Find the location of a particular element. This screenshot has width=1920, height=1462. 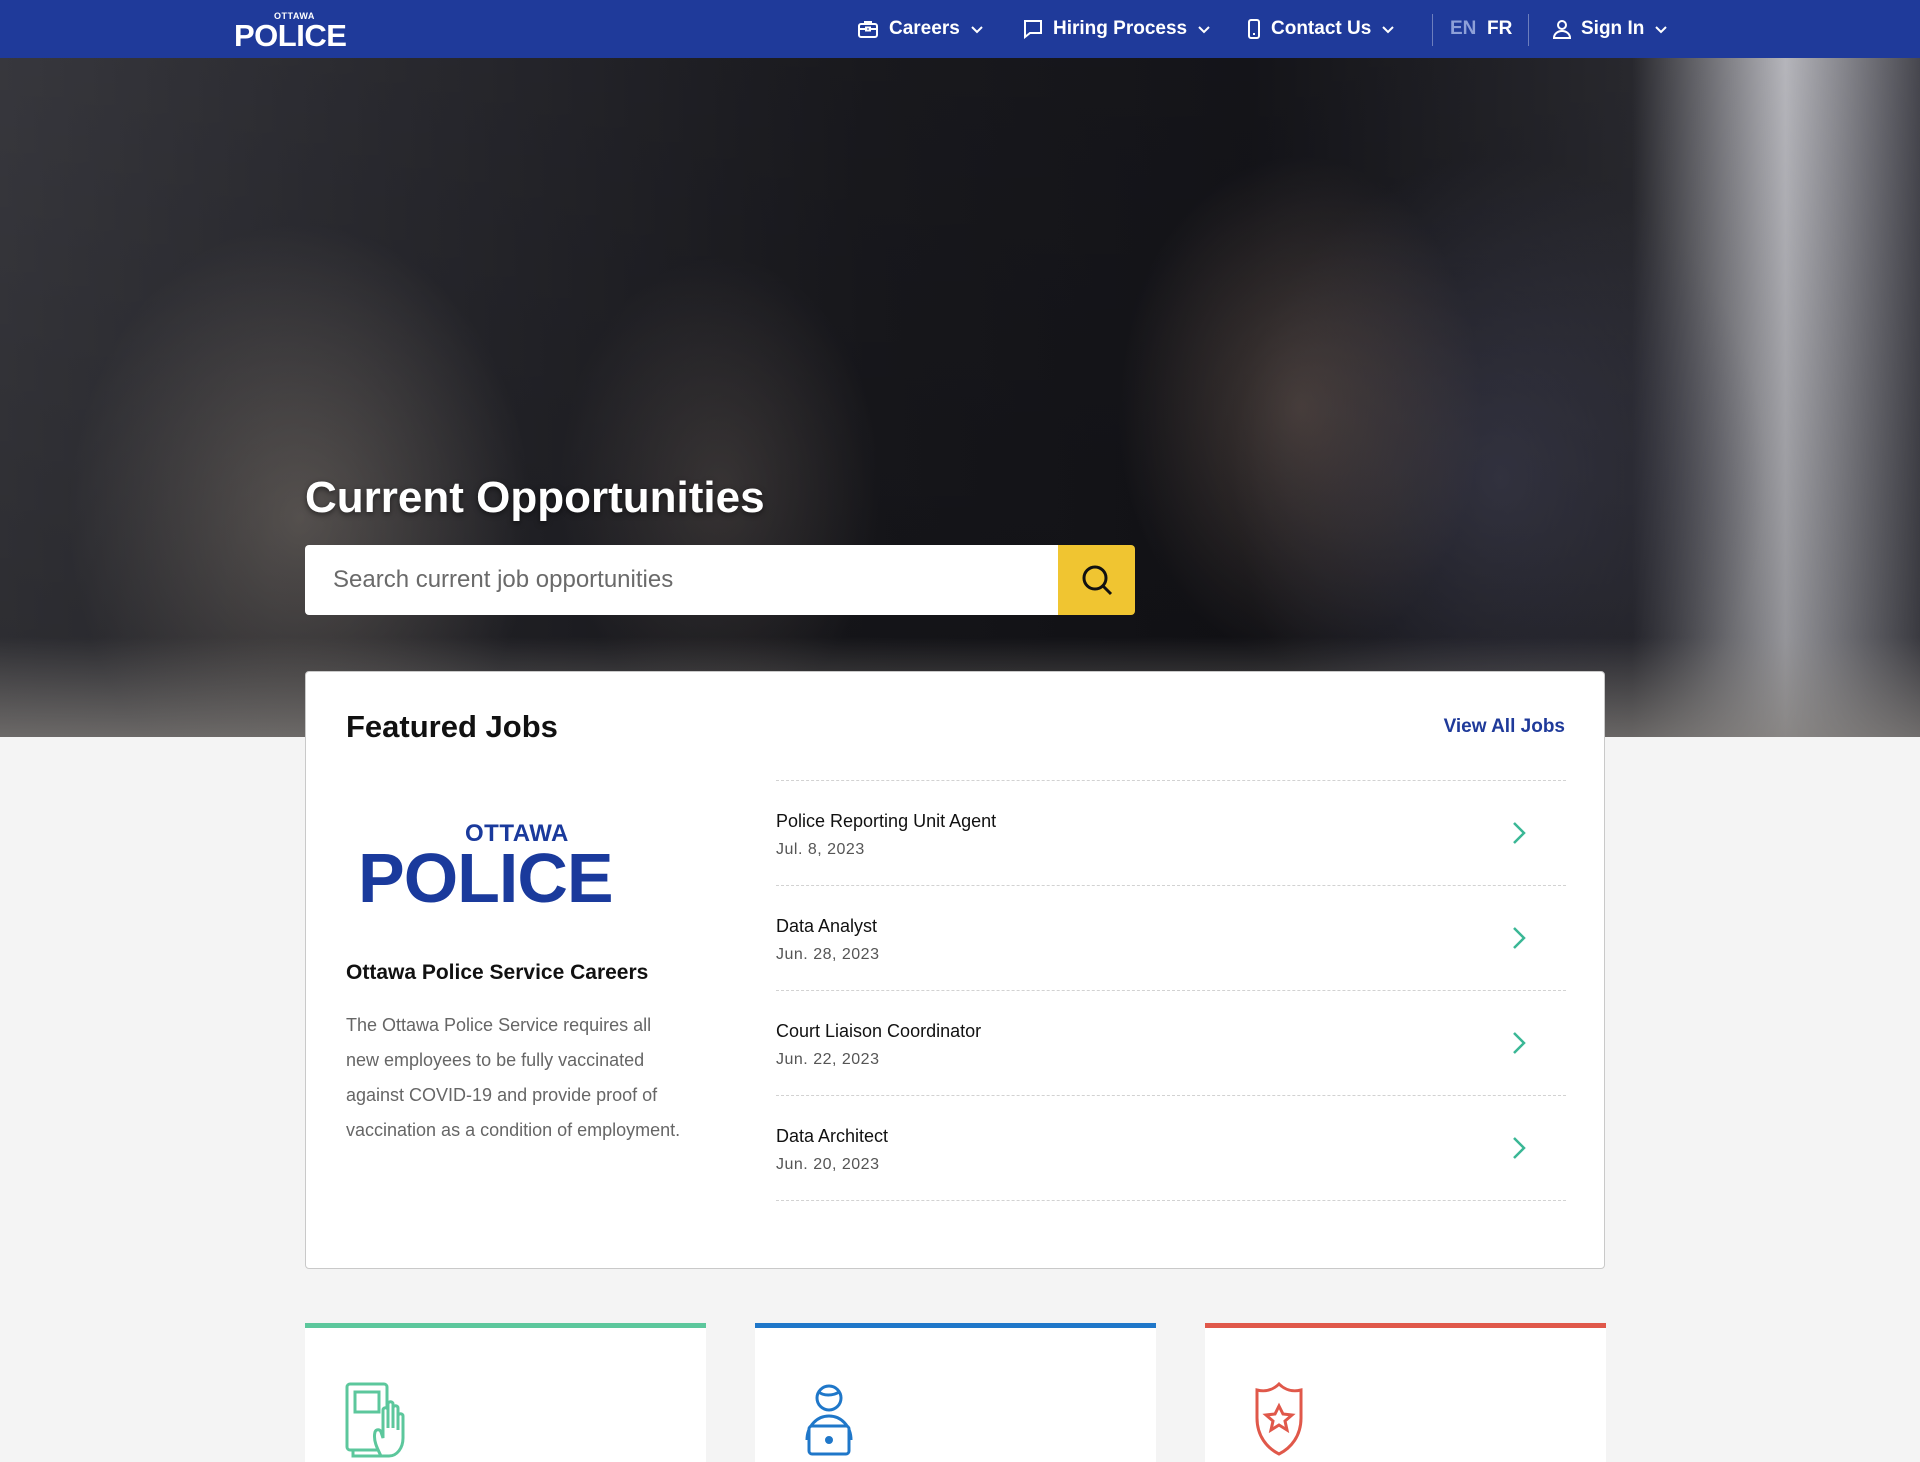

lang-en: EN is located at coordinates (1463, 29).